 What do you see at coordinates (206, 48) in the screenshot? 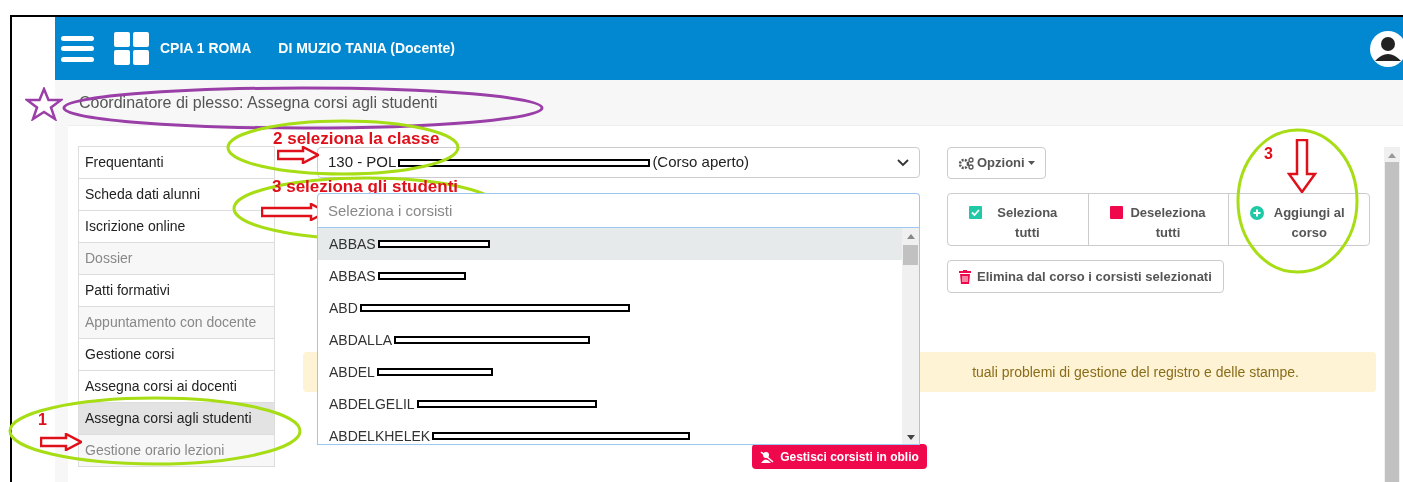
I see `school-name: CPIA 1 ROMA` at bounding box center [206, 48].